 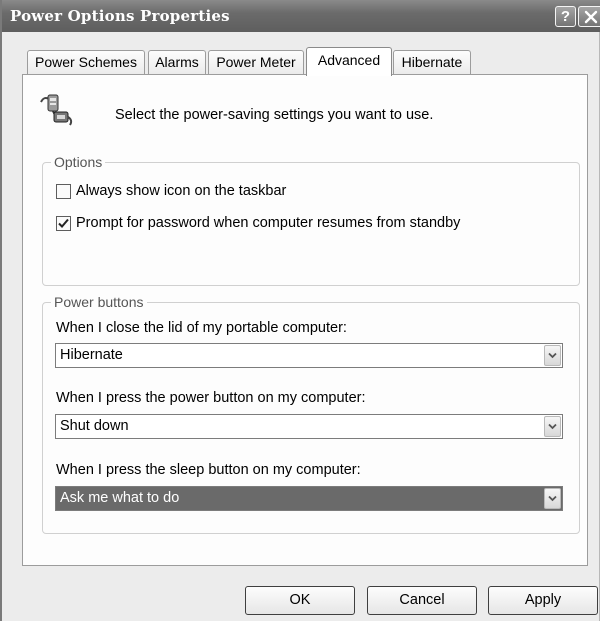 I want to click on power-settings-icon, so click(x=56, y=110).